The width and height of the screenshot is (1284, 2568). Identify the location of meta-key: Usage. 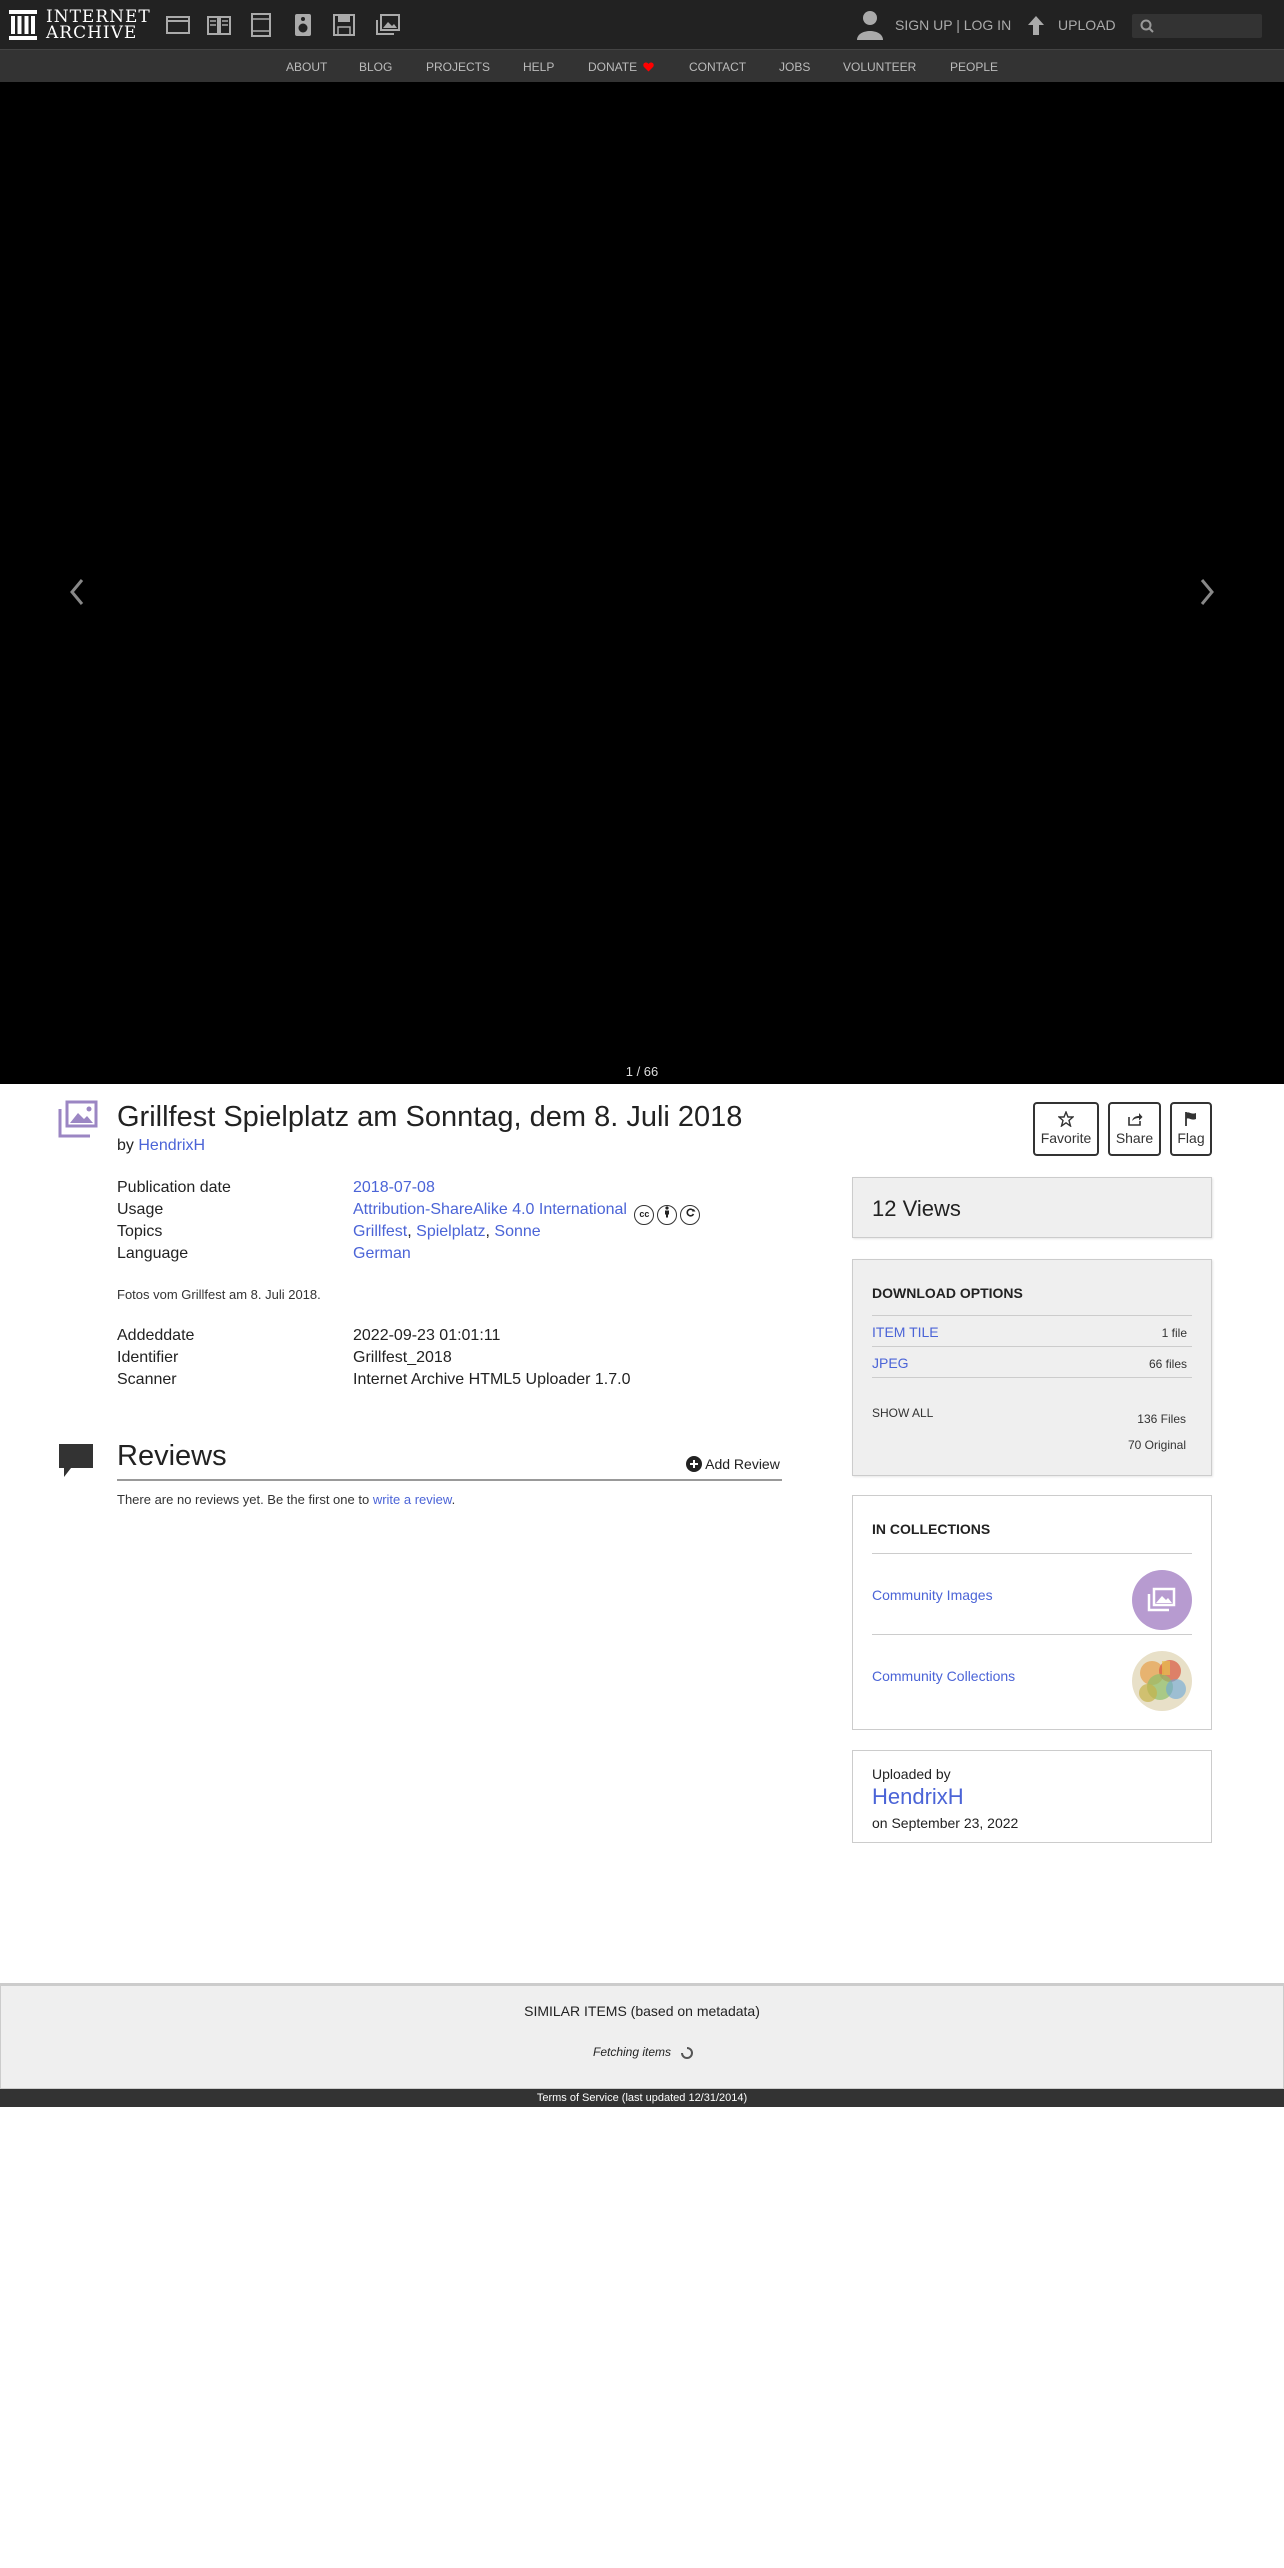
(140, 1209).